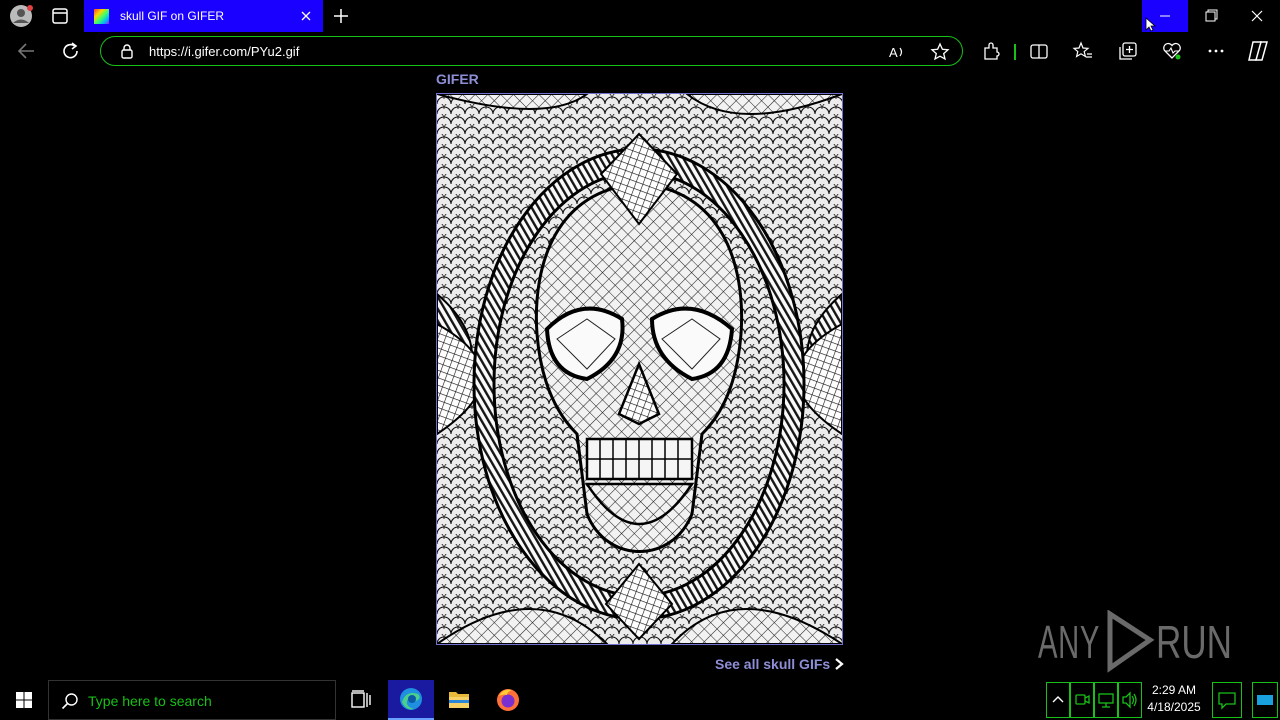 This screenshot has width=1280, height=720. What do you see at coordinates (839, 664) in the screenshot?
I see `chevron-right-icon` at bounding box center [839, 664].